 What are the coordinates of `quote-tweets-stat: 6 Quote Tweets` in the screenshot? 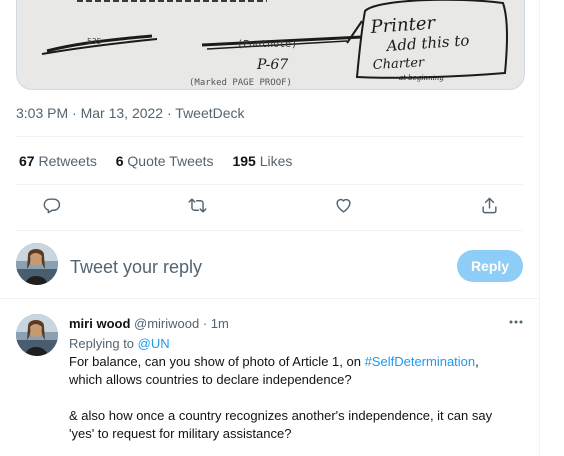 It's located at (165, 161).